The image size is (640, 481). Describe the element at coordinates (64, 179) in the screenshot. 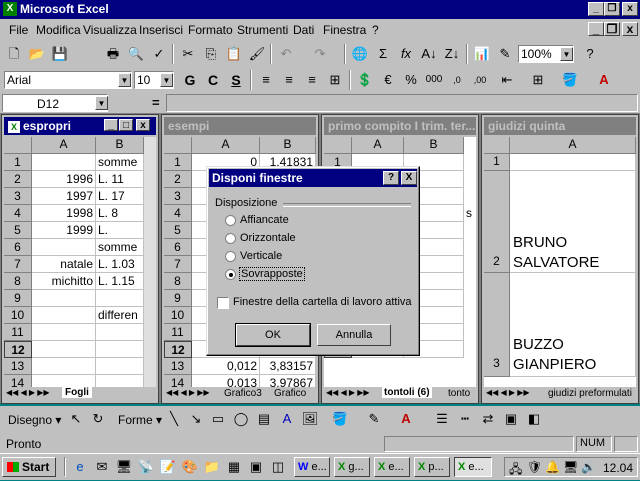

I see `cell-a: 1996` at that location.